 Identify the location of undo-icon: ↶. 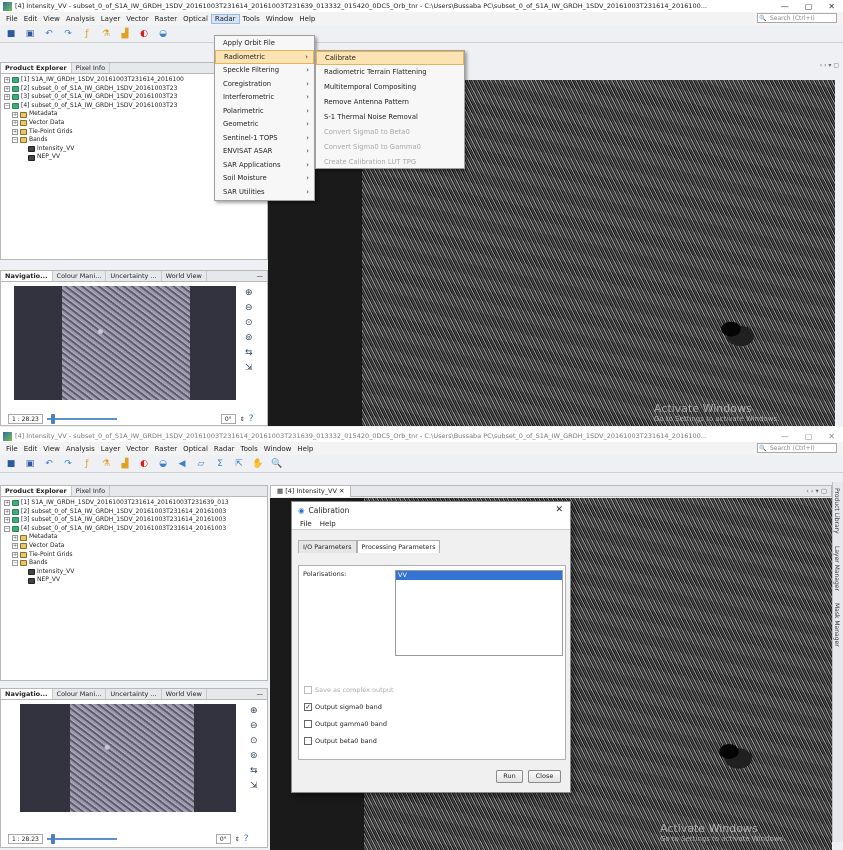
(49, 463).